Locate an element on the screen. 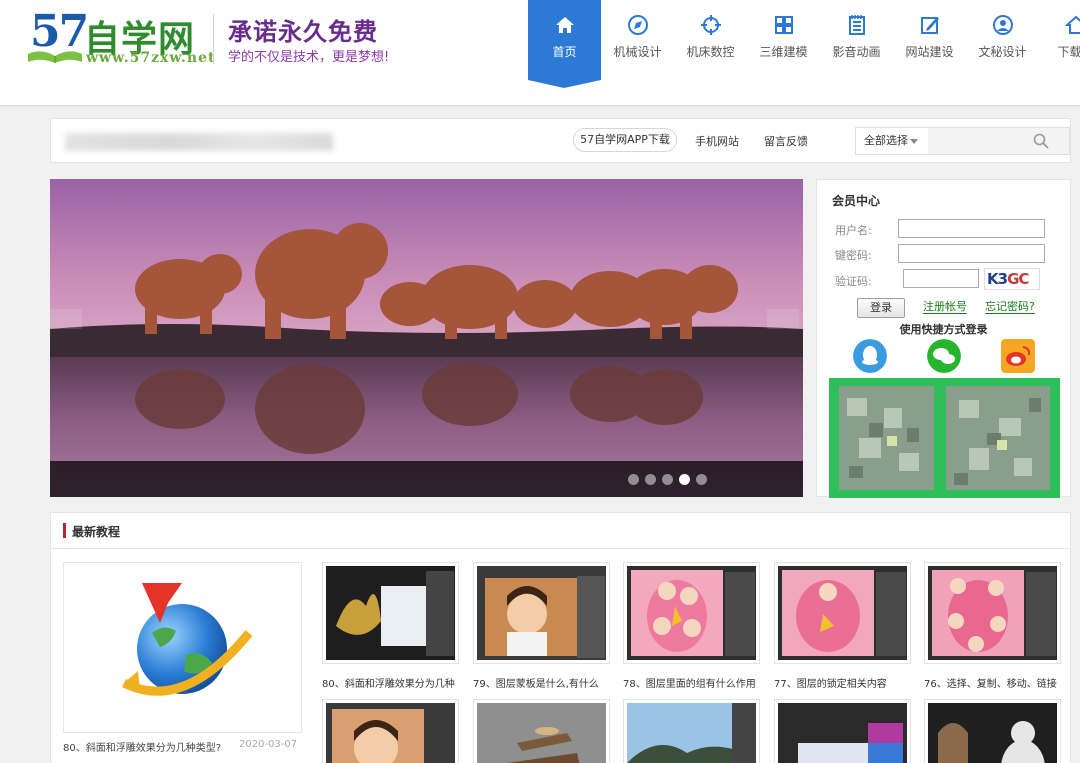 The image size is (1080, 763). carousel-dot-active is located at coordinates (684, 479).